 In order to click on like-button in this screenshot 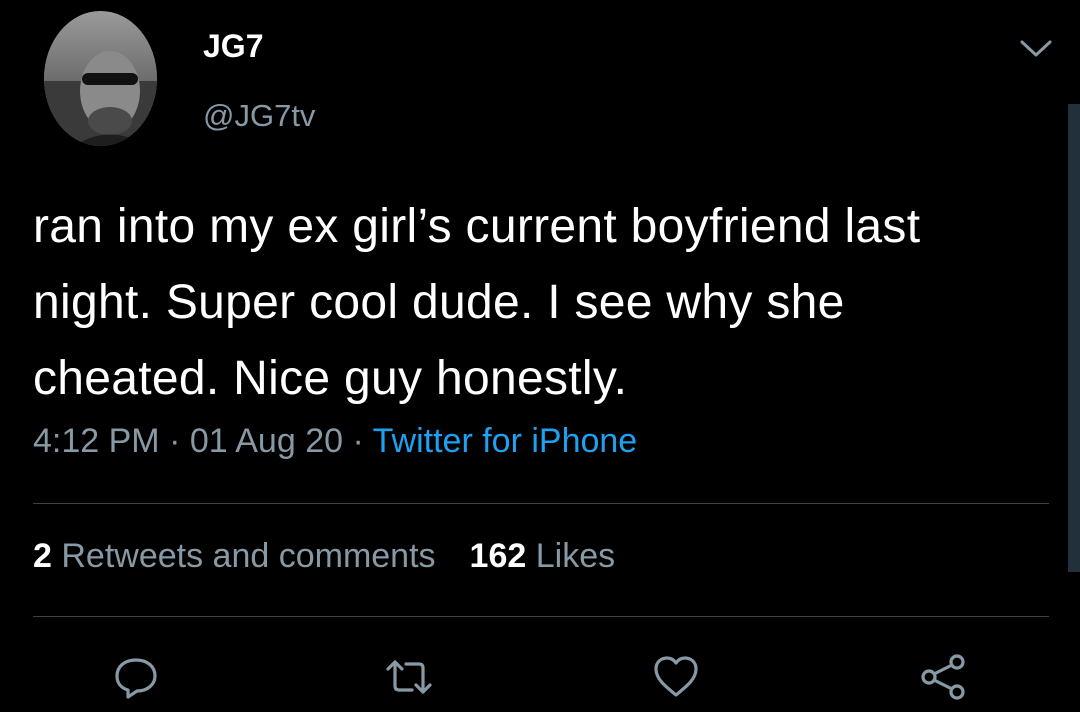, I will do `click(676, 677)`.